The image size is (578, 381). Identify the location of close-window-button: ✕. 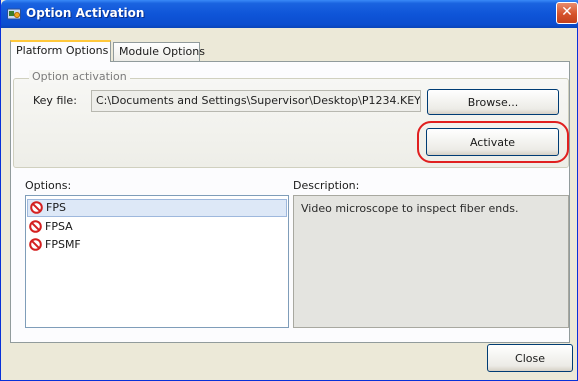
(567, 13).